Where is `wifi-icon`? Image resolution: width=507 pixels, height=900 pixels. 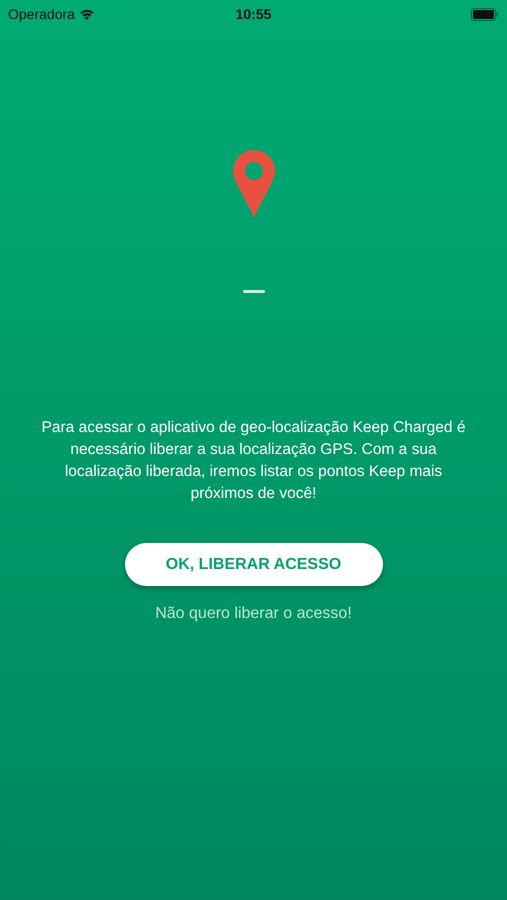
wifi-icon is located at coordinates (86, 14).